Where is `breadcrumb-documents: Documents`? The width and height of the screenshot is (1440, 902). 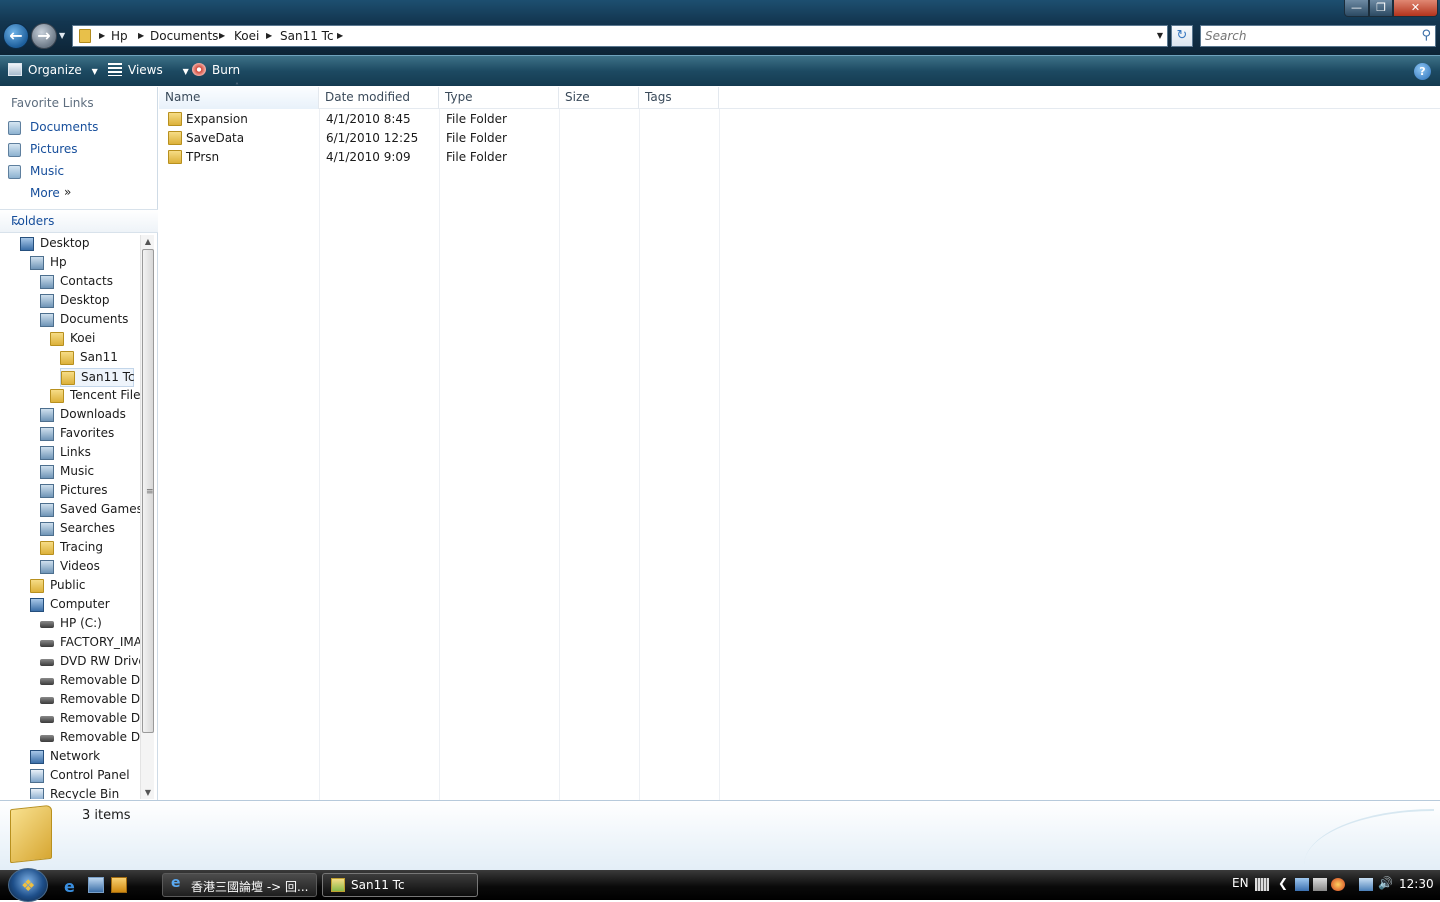 breadcrumb-documents: Documents is located at coordinates (184, 36).